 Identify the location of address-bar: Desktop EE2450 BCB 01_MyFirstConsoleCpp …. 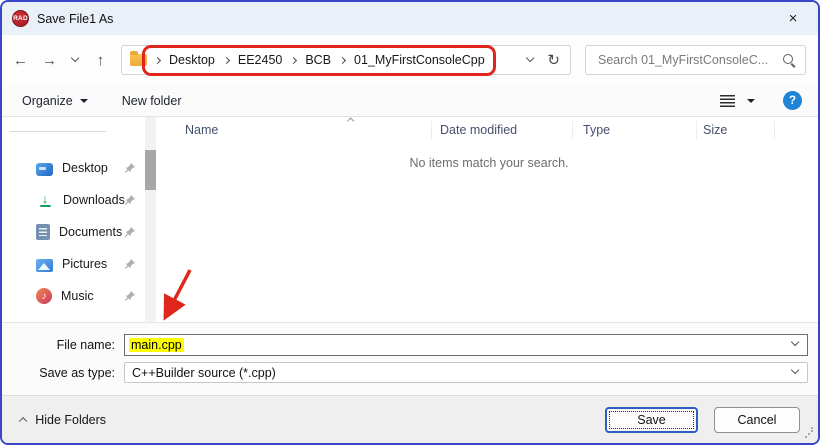
(346, 60).